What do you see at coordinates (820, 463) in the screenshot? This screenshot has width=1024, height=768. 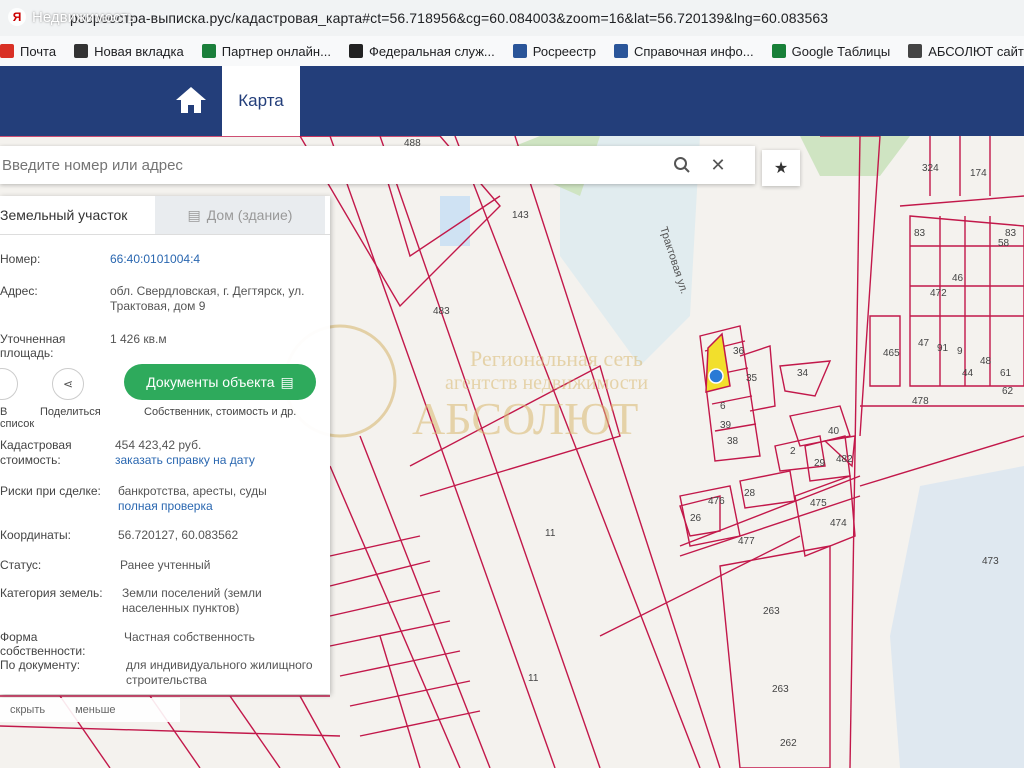 I see `parcel-label: 29` at bounding box center [820, 463].